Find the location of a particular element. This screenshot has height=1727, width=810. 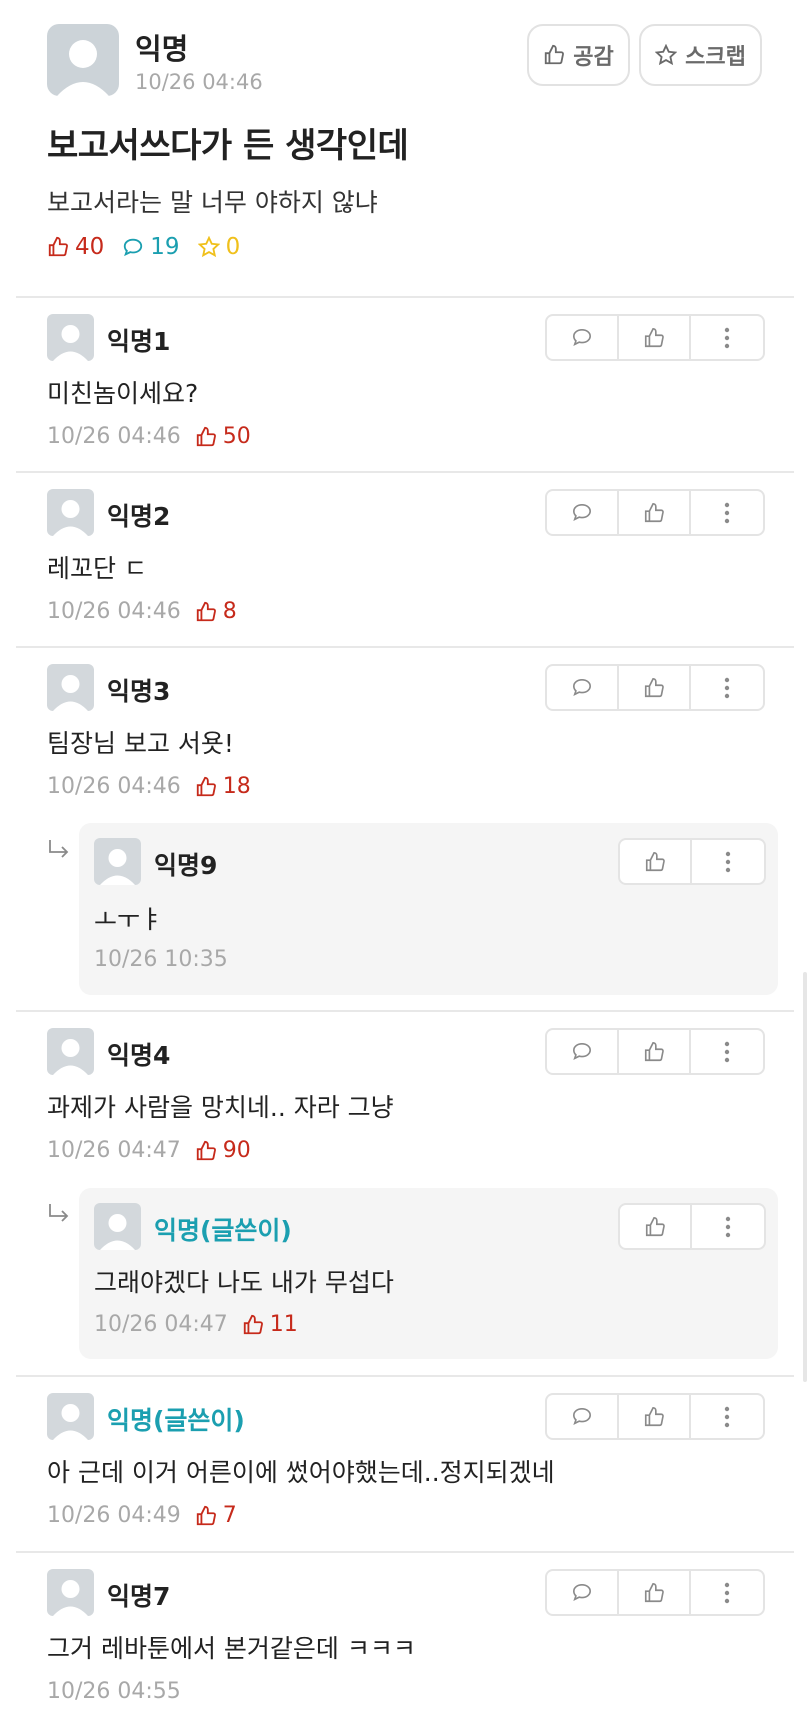

comment-meta: 10/26 04:47 90 is located at coordinates (149, 1150).